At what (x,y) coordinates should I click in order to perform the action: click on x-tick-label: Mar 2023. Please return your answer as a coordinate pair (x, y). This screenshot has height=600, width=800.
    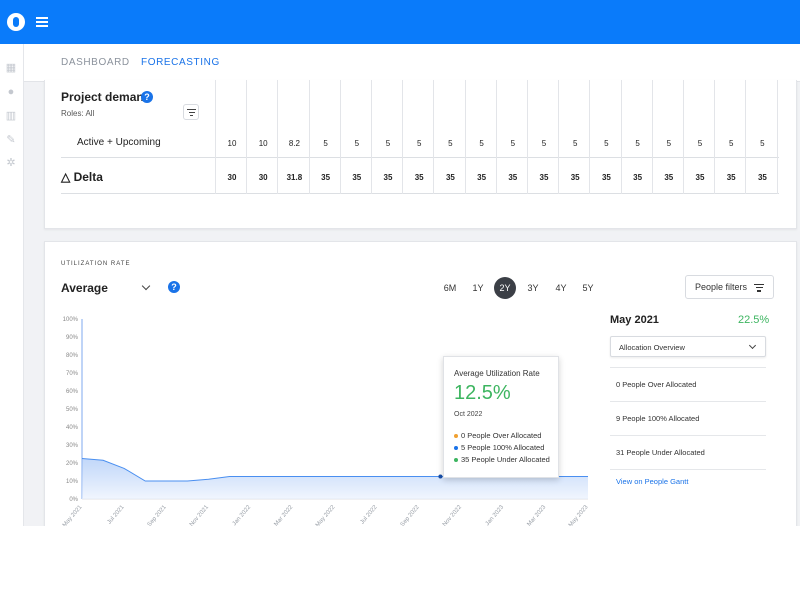
    Looking at the image, I should click on (536, 515).